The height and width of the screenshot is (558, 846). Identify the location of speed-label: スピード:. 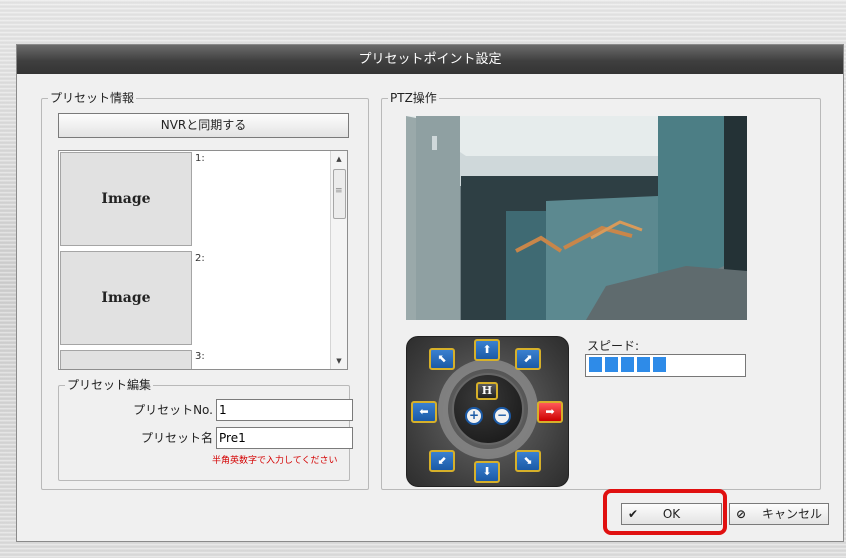
(613, 346).